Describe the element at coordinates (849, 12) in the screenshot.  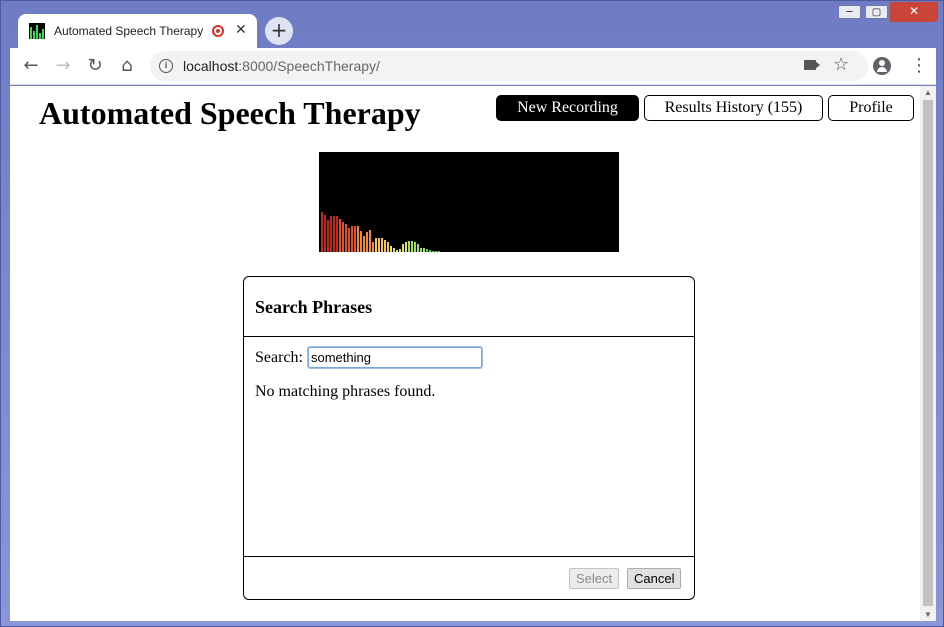
I see `minimize-button: ─` at that location.